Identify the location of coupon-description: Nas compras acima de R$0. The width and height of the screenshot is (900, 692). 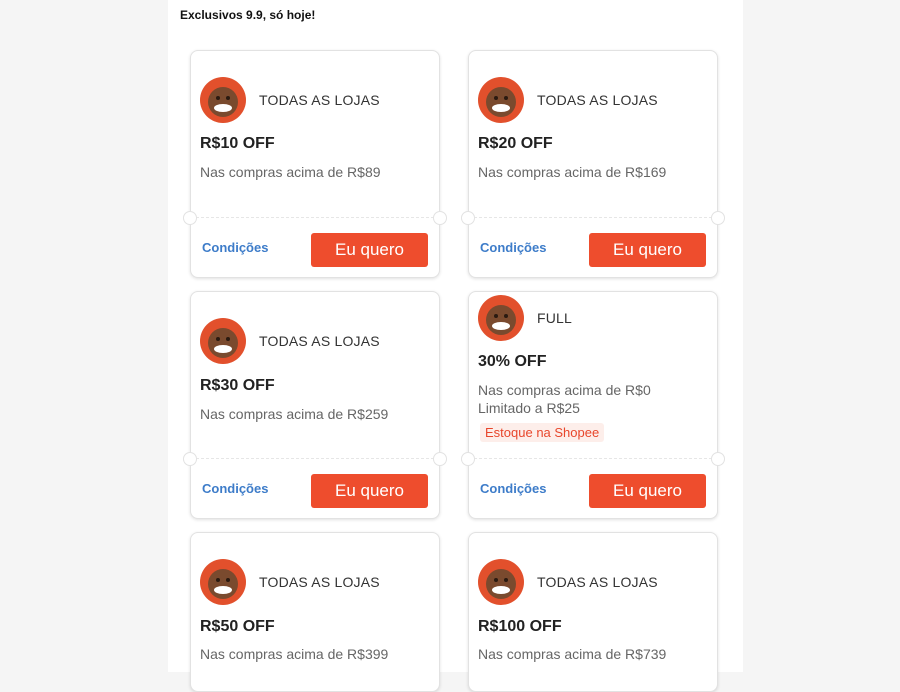
(564, 390).